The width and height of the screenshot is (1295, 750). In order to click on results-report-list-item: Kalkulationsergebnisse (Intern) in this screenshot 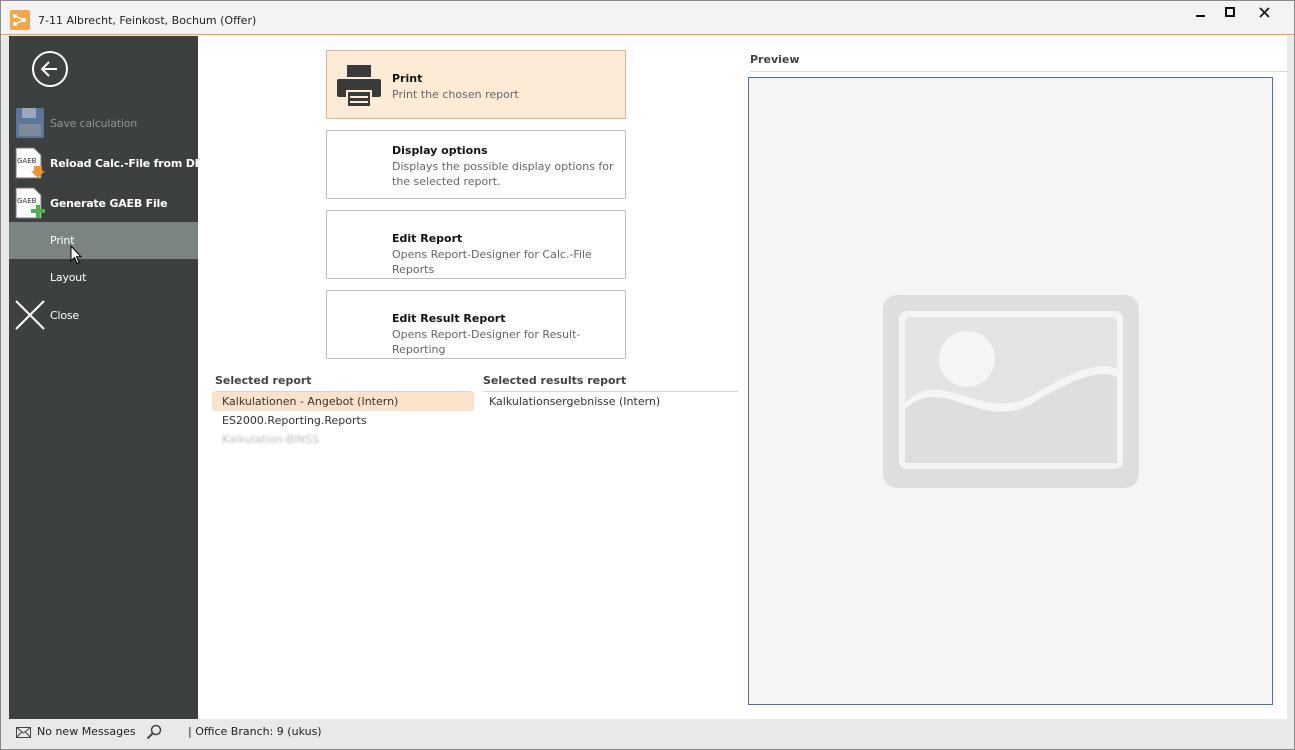, I will do `click(608, 401)`.